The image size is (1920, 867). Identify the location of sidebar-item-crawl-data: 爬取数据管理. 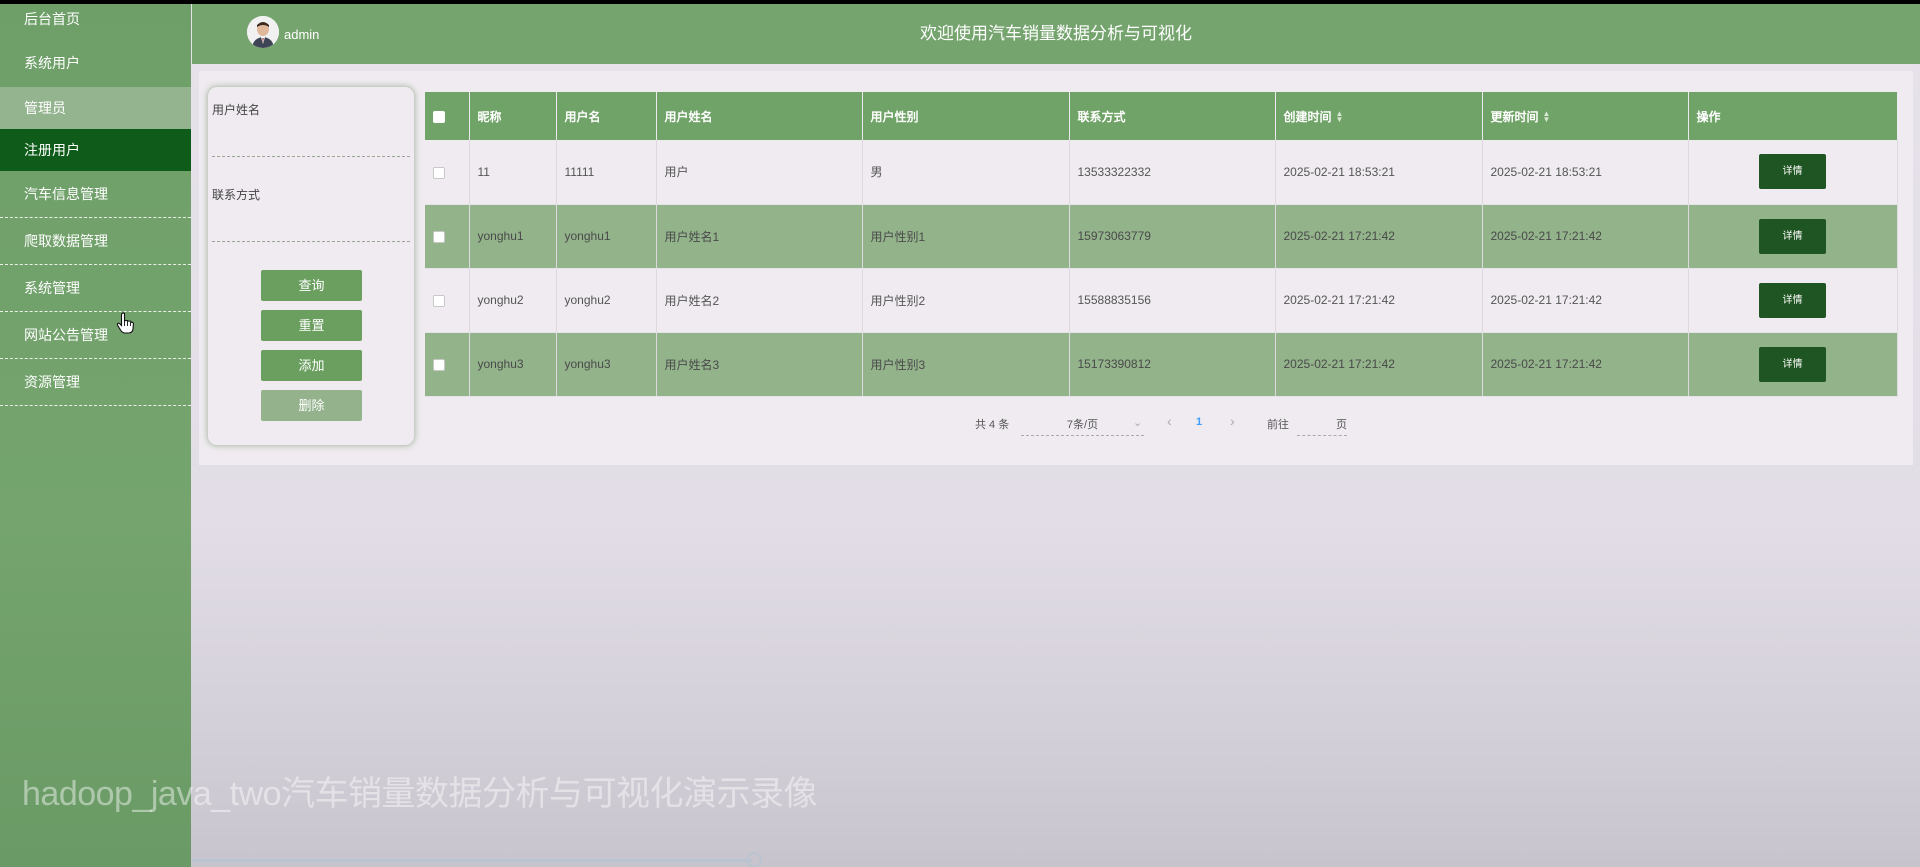
(95, 241).